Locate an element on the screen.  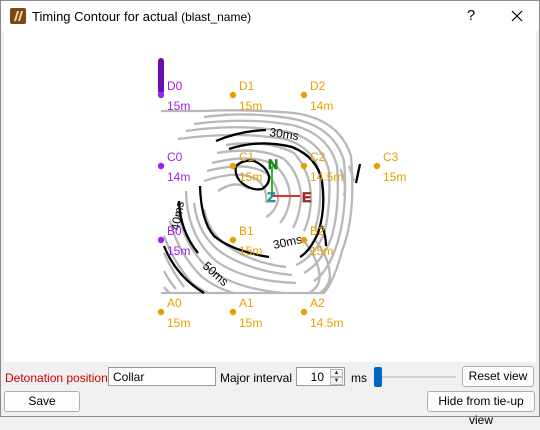
slider-thumb is located at coordinates (378, 377).